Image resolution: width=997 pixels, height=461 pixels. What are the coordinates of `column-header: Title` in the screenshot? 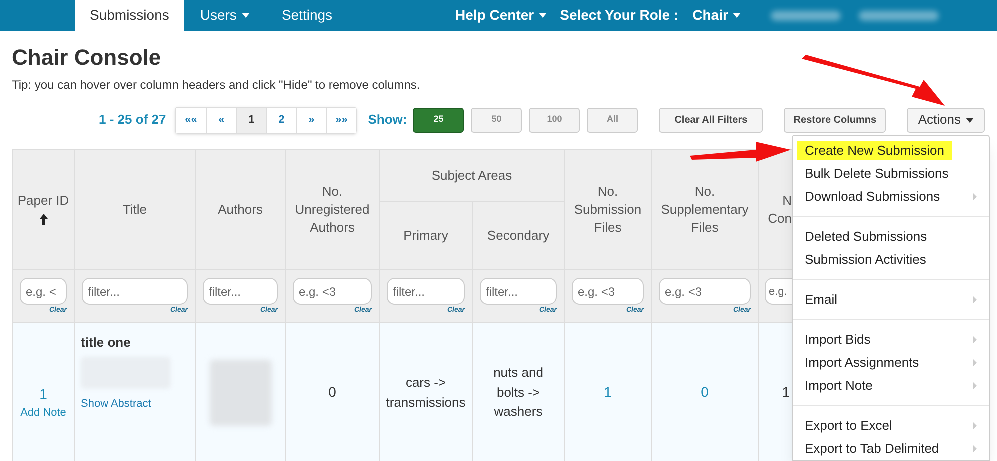 It's located at (135, 210).